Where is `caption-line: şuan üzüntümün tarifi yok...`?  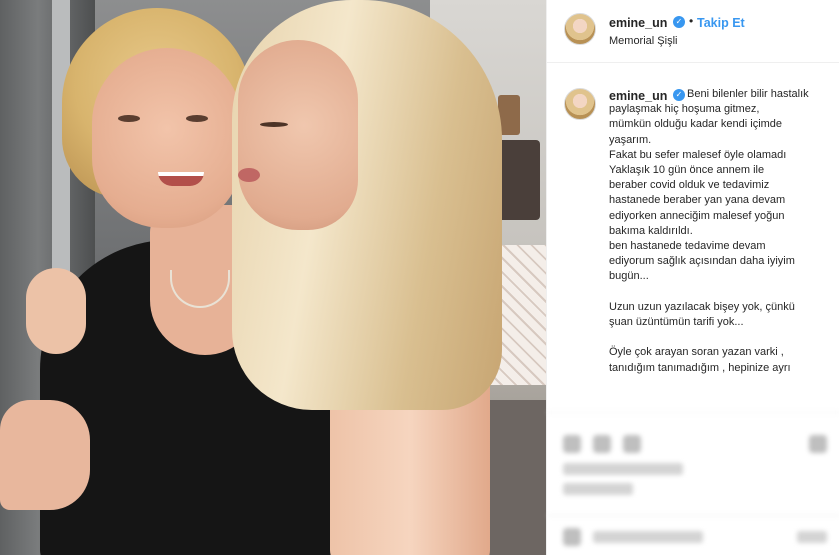 caption-line: şuan üzüntümün tarifi yok... is located at coordinates (676, 322).